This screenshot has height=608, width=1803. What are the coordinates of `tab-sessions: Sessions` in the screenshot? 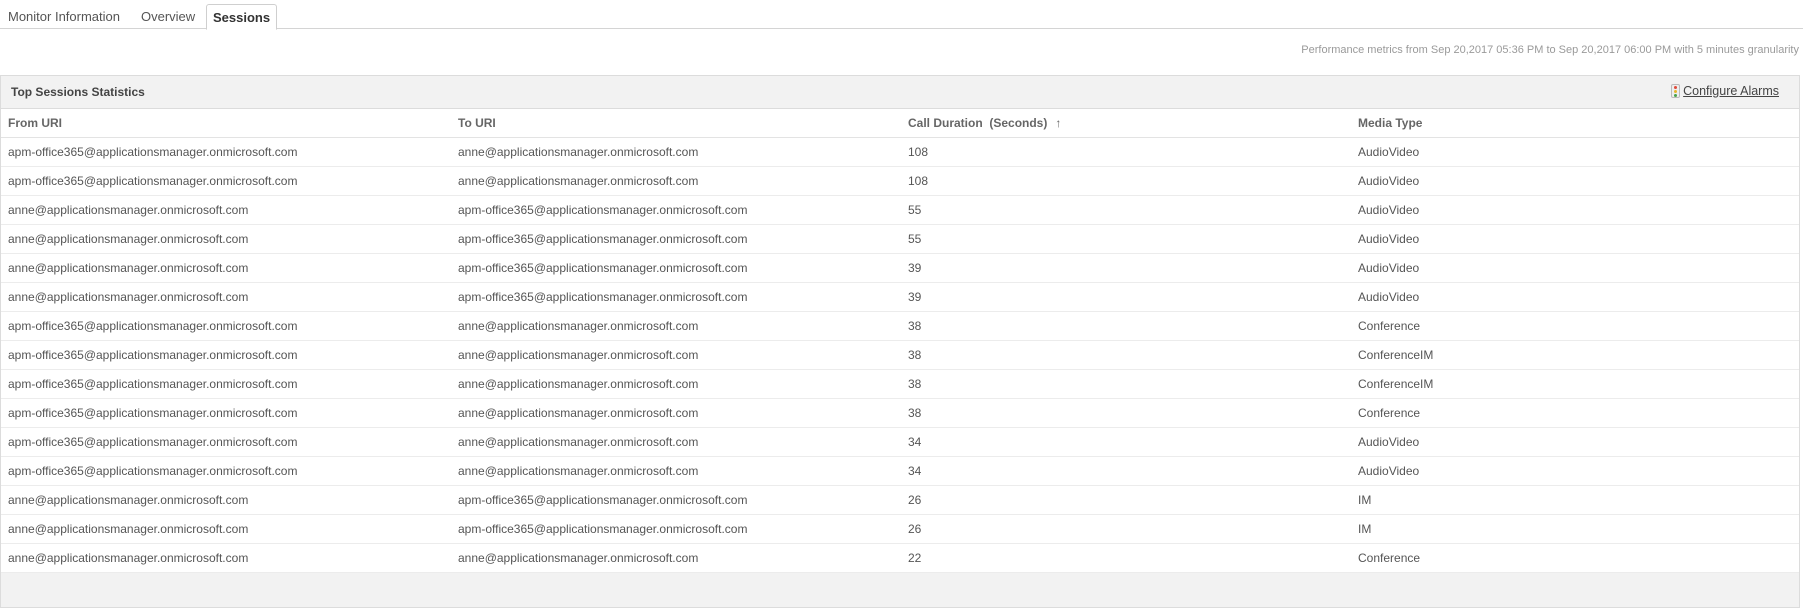 It's located at (241, 17).